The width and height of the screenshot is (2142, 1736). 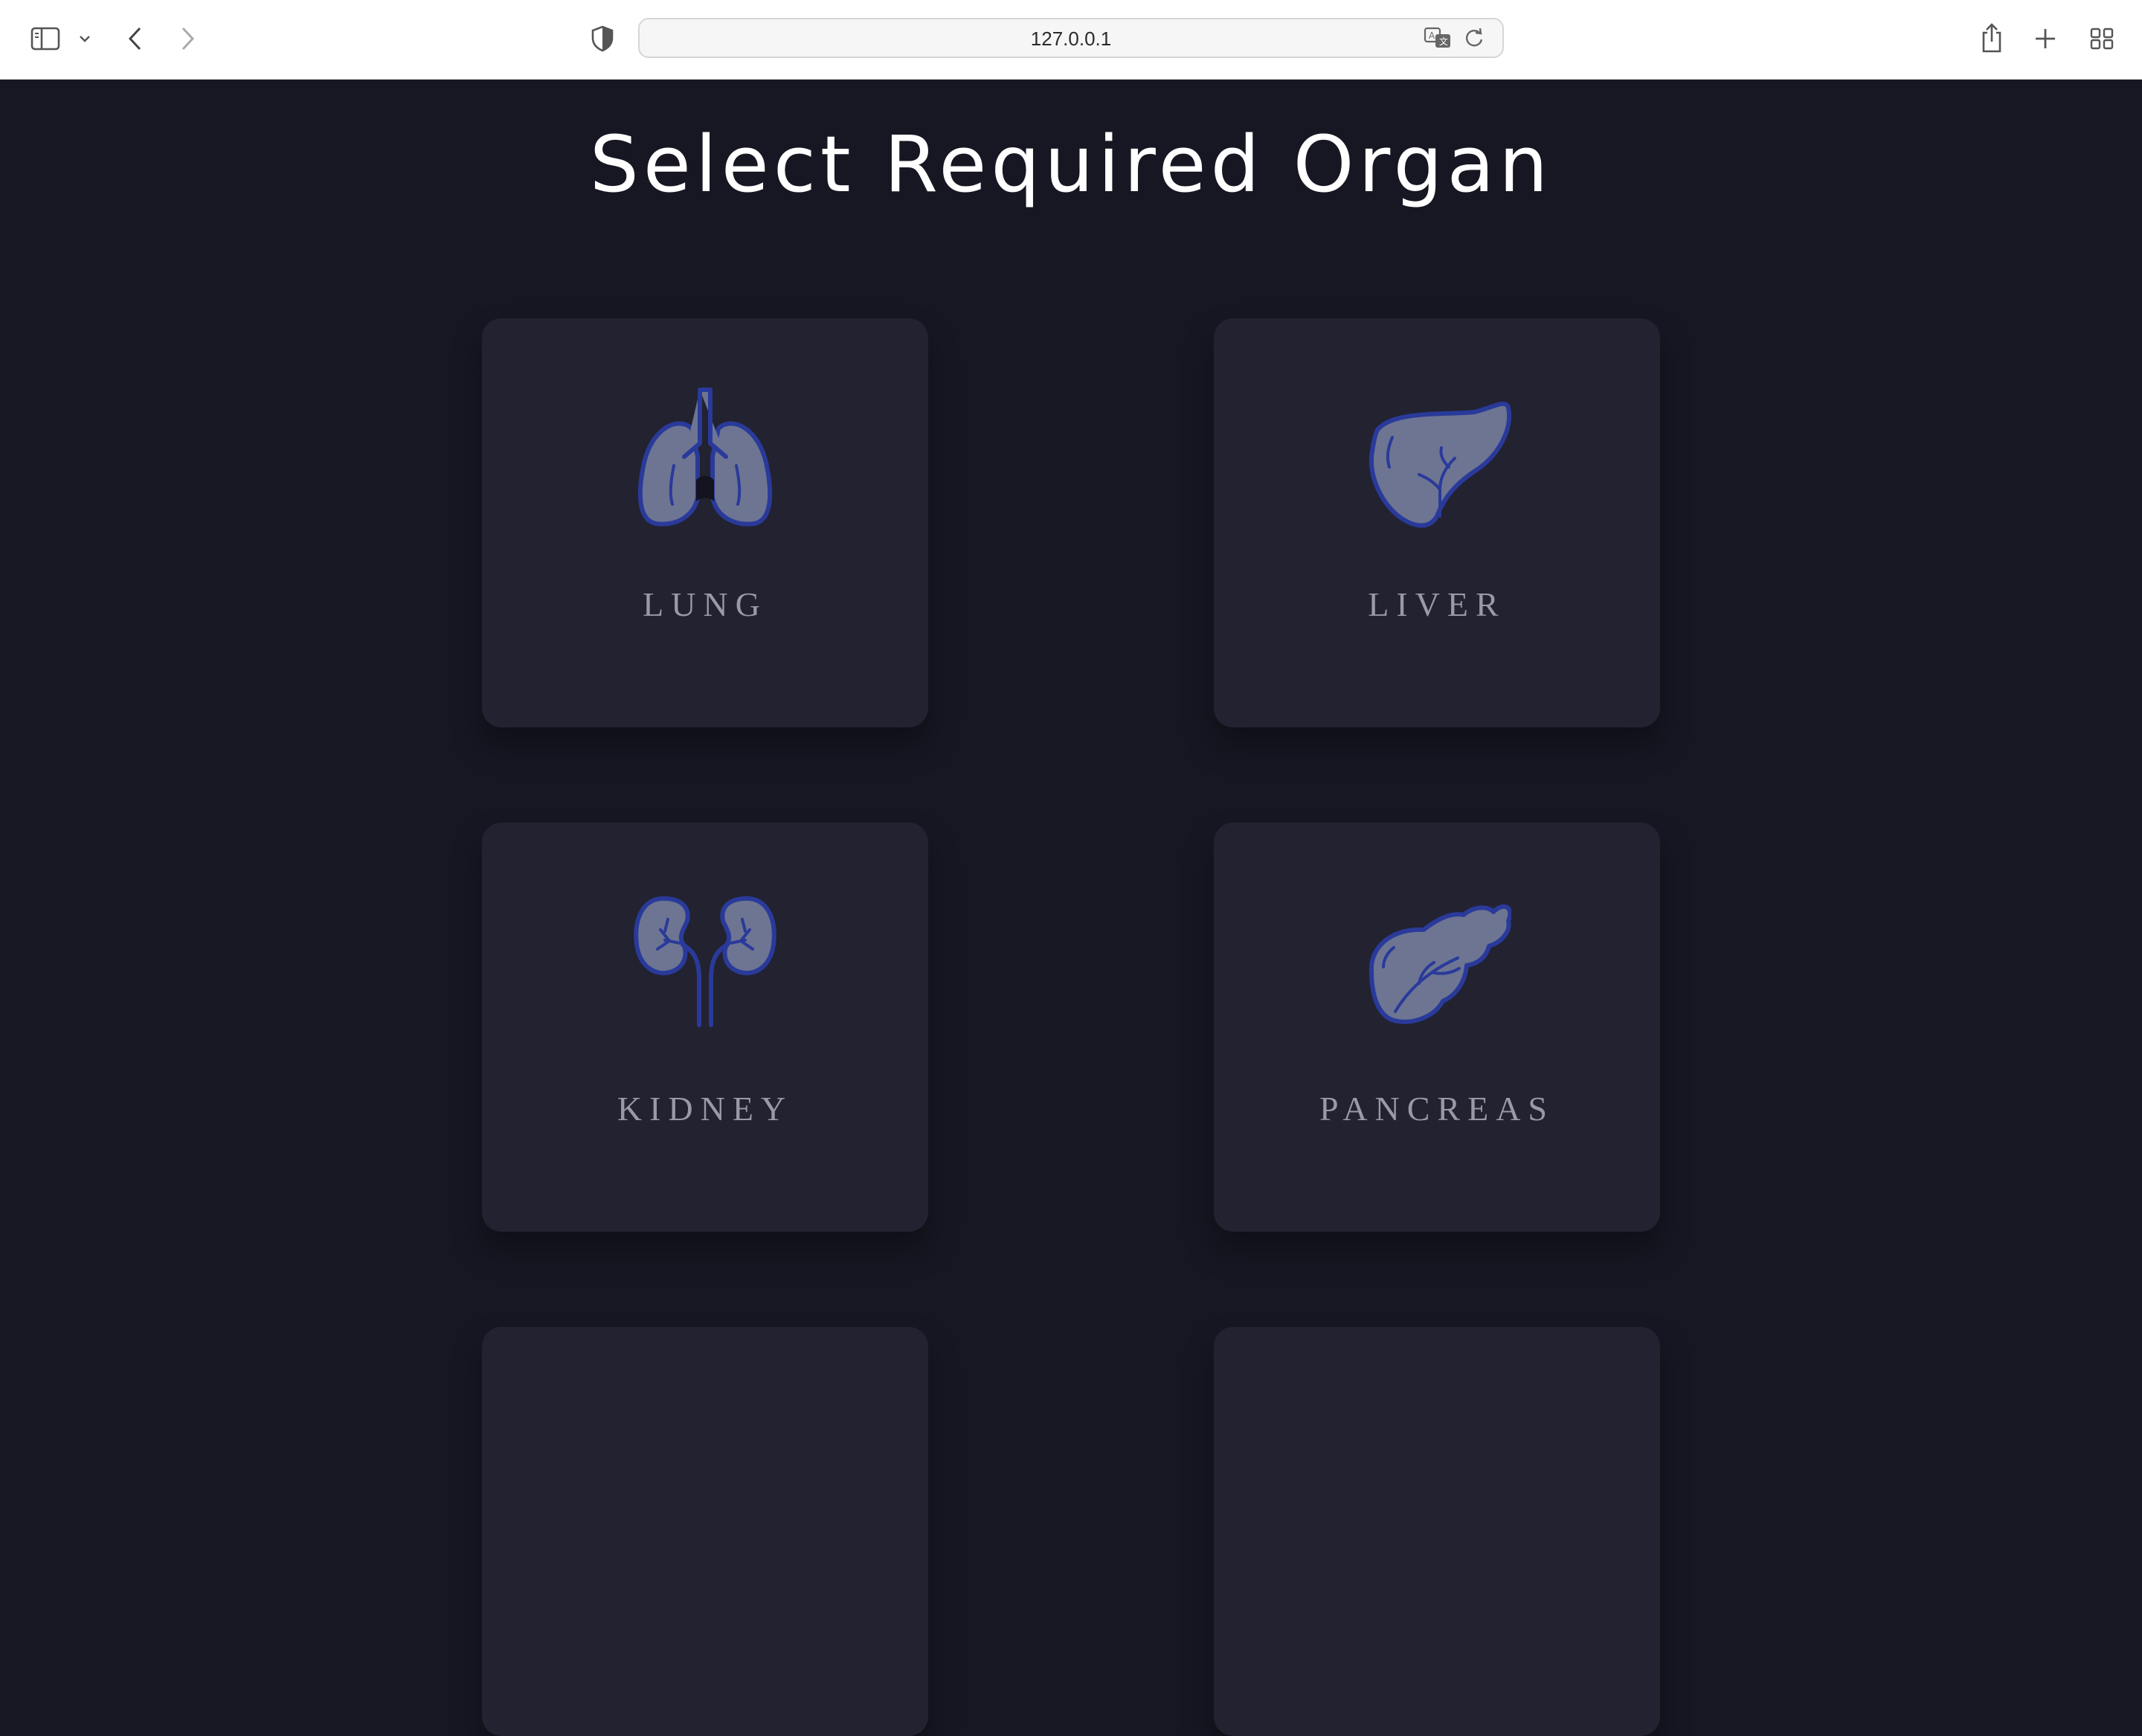 I want to click on organ-card-liver: LIVER, so click(x=1437, y=522).